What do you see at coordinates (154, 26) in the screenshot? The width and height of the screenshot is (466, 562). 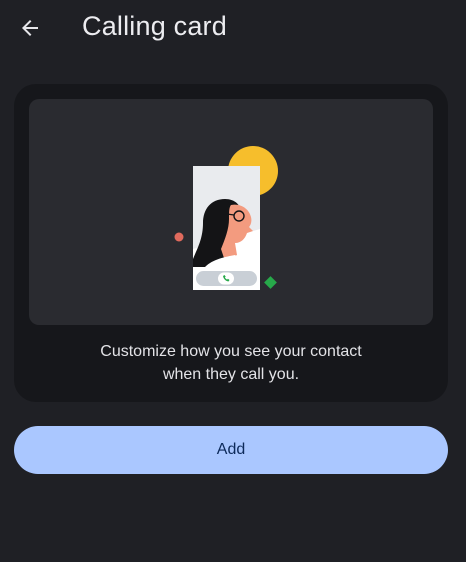 I see `page-title: Calling card` at bounding box center [154, 26].